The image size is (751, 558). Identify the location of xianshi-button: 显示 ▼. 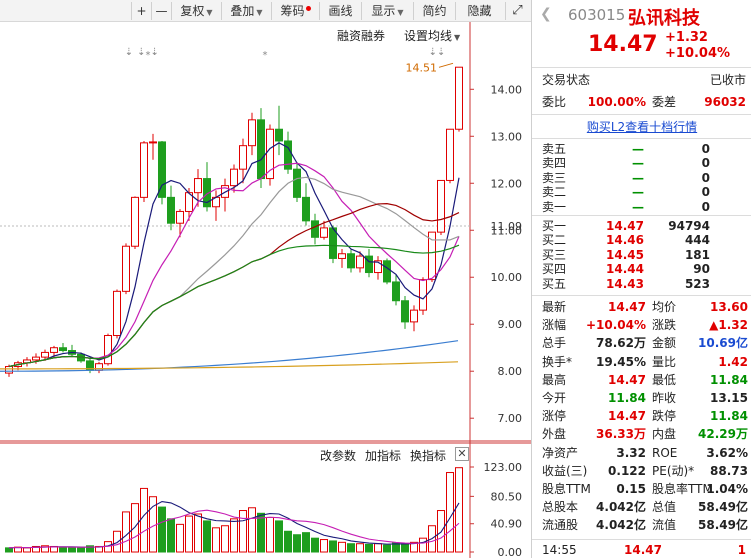
(387, 11).